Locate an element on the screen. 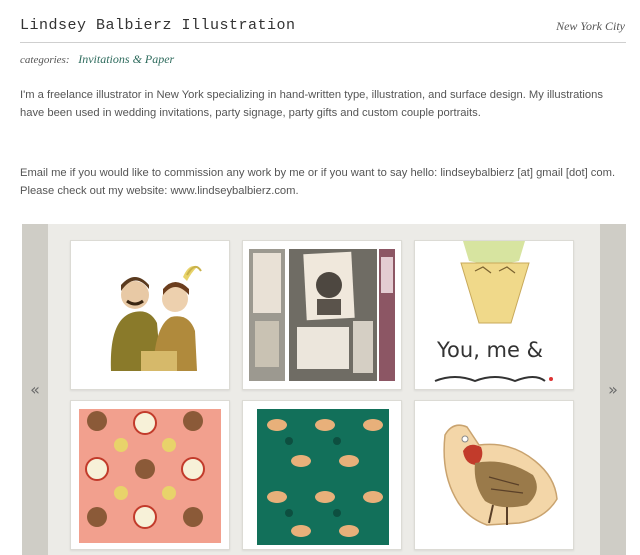 The image size is (640, 555). fox-pattern-image is located at coordinates (322, 475).